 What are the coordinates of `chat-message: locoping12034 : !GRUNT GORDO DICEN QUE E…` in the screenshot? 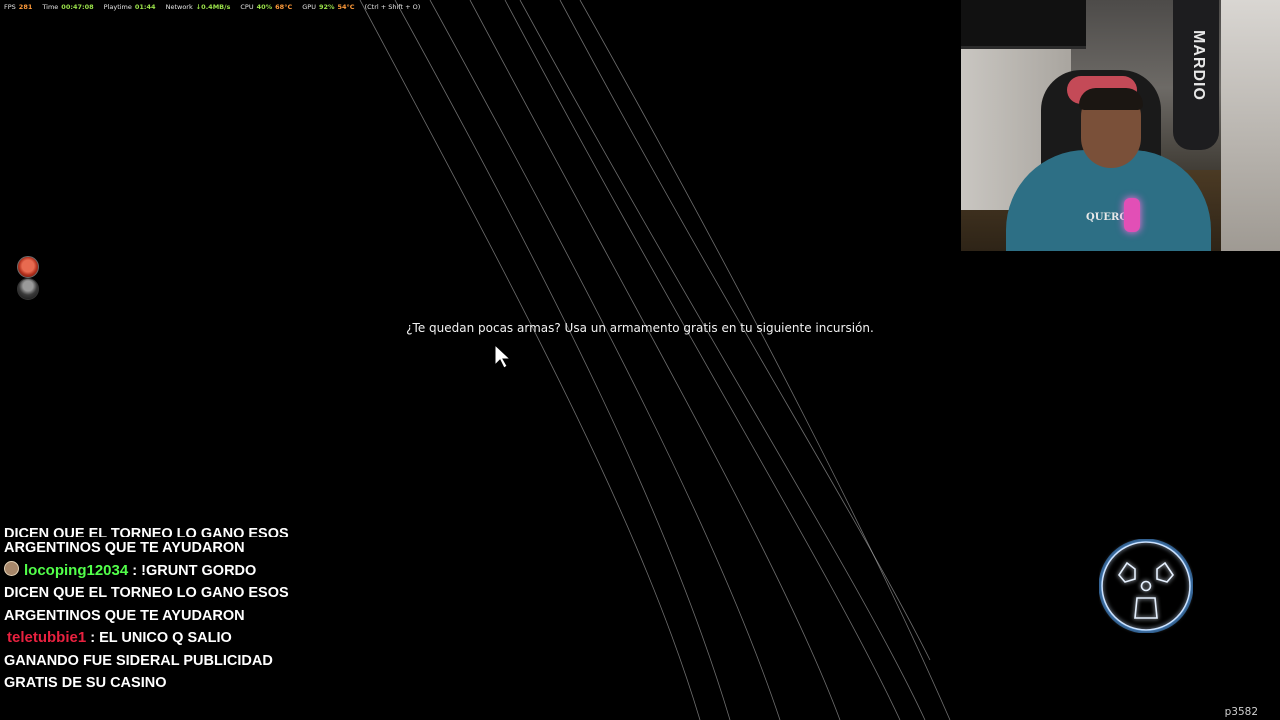 It's located at (149, 594).